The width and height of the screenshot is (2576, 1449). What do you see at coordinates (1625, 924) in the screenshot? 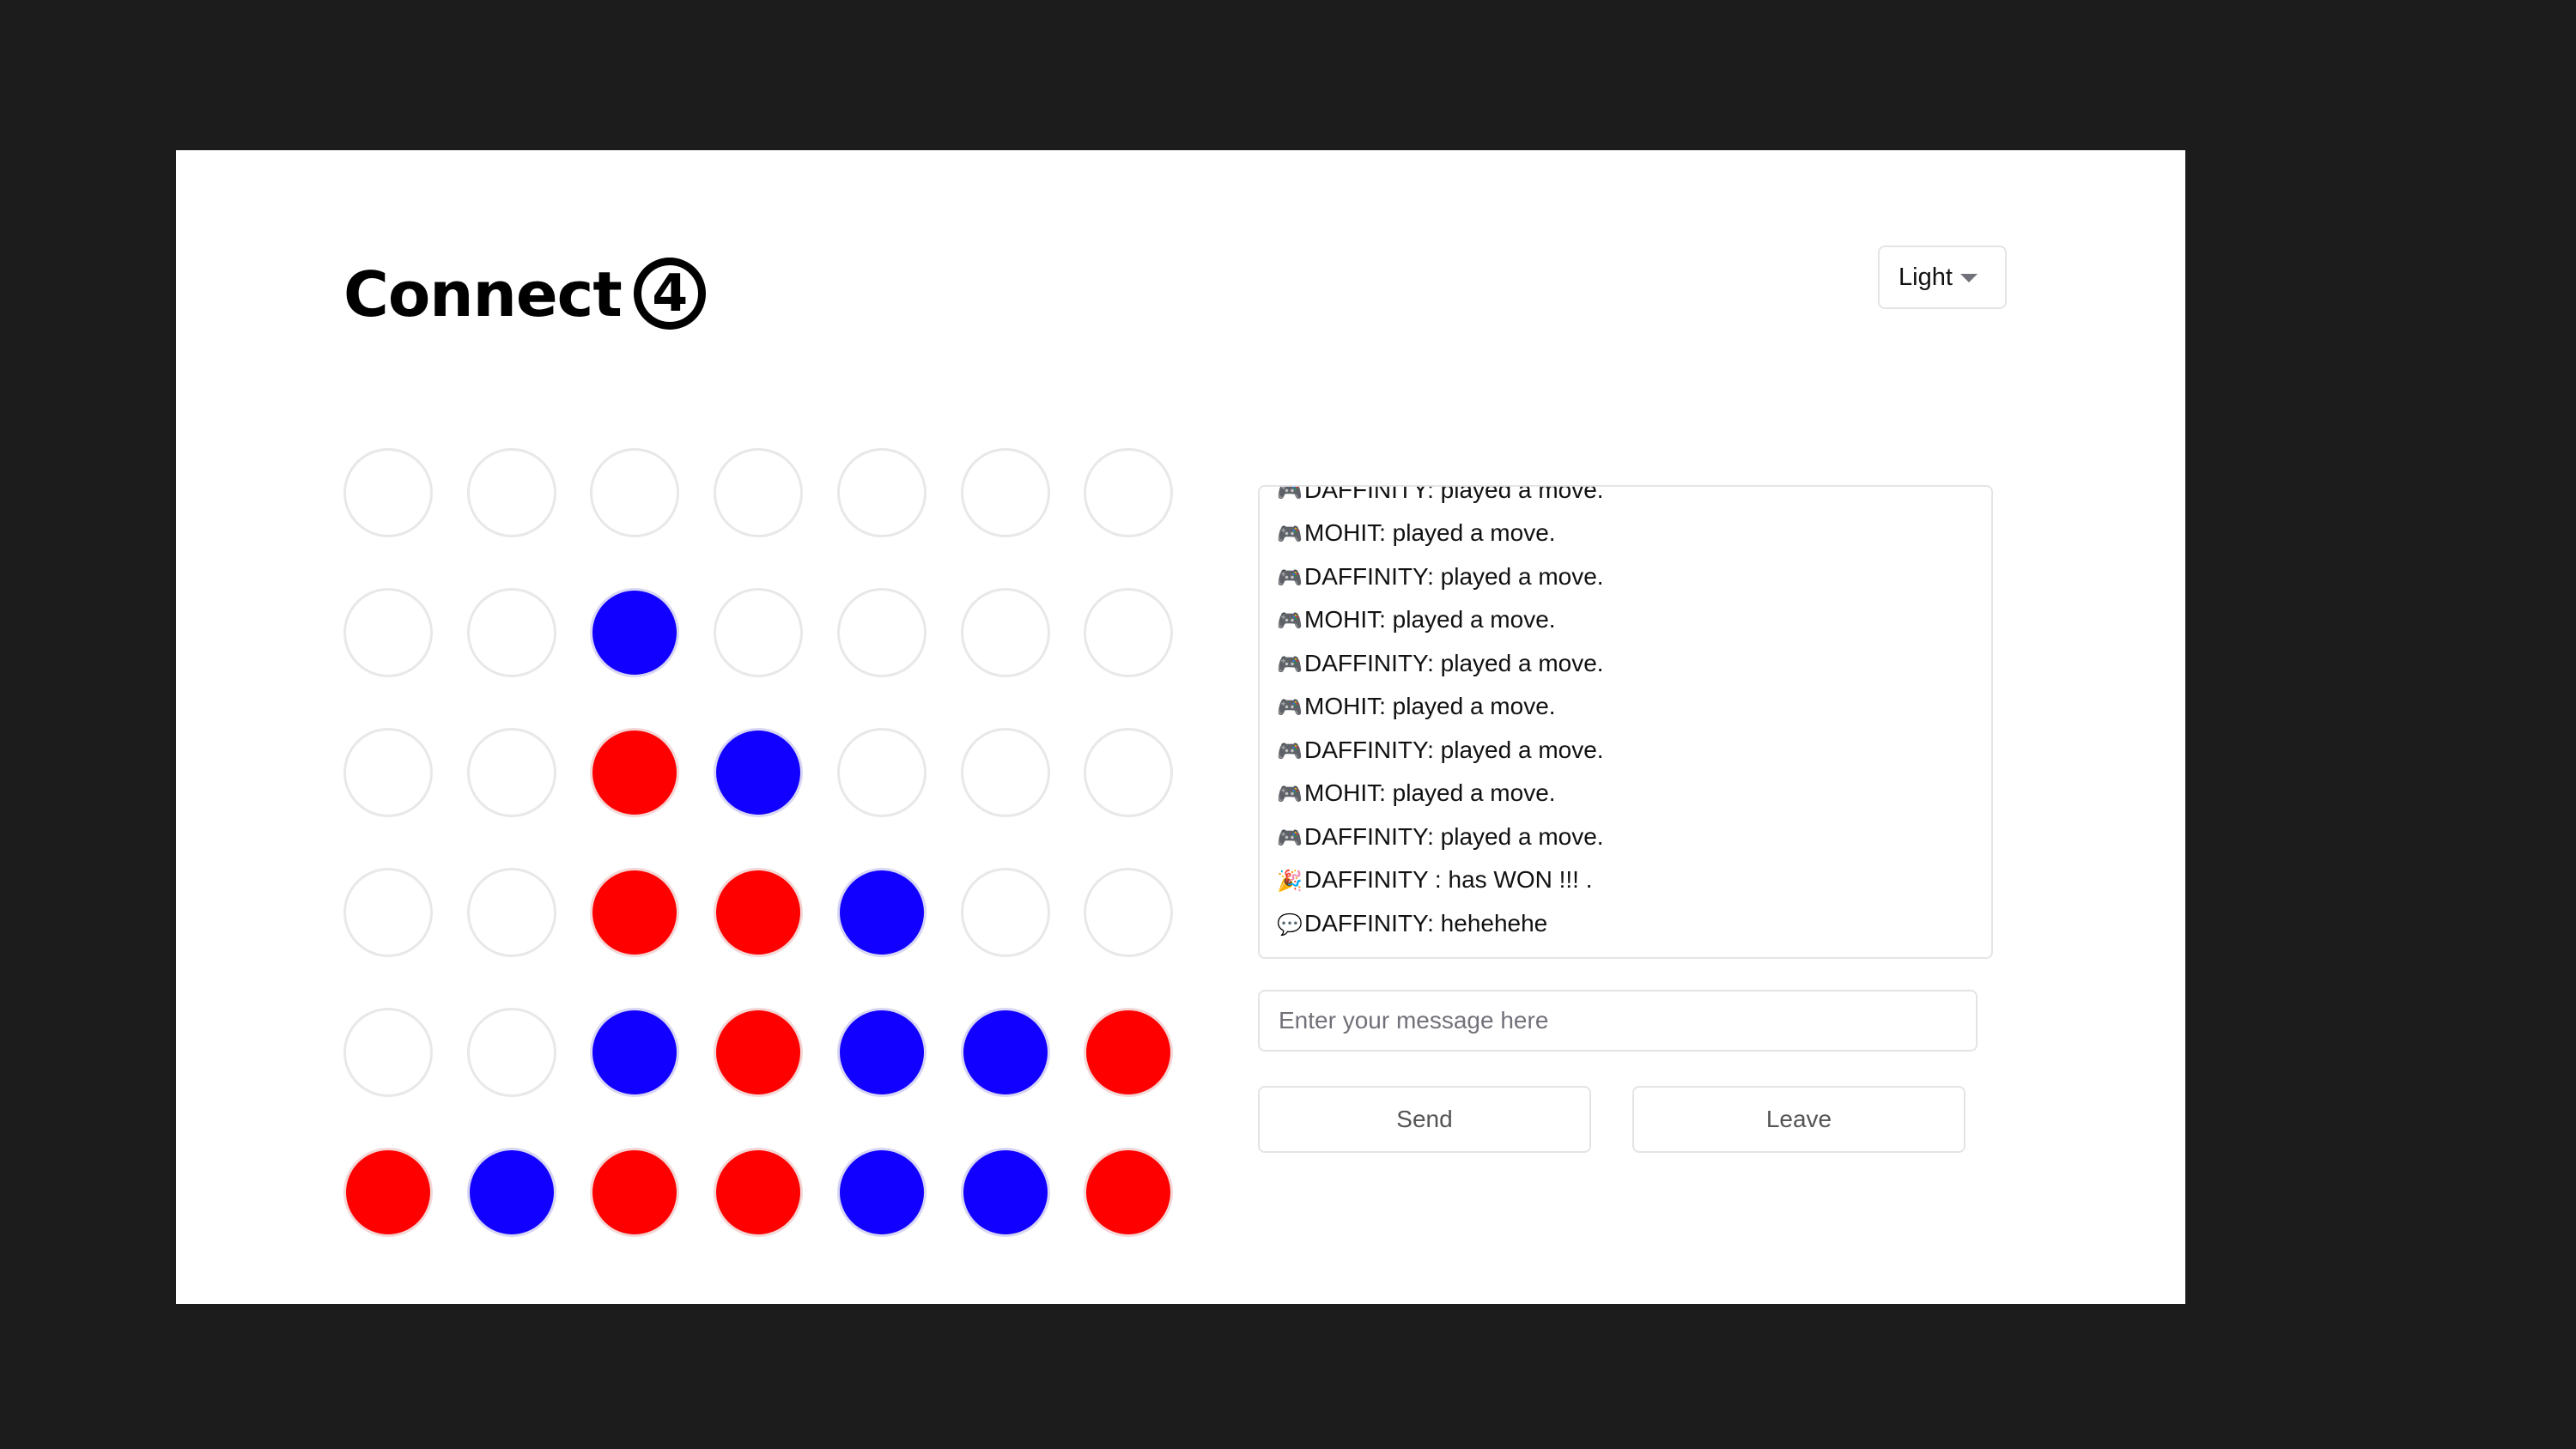
I see `chat-message: 💬DAFFINITY: hehehehe` at bounding box center [1625, 924].